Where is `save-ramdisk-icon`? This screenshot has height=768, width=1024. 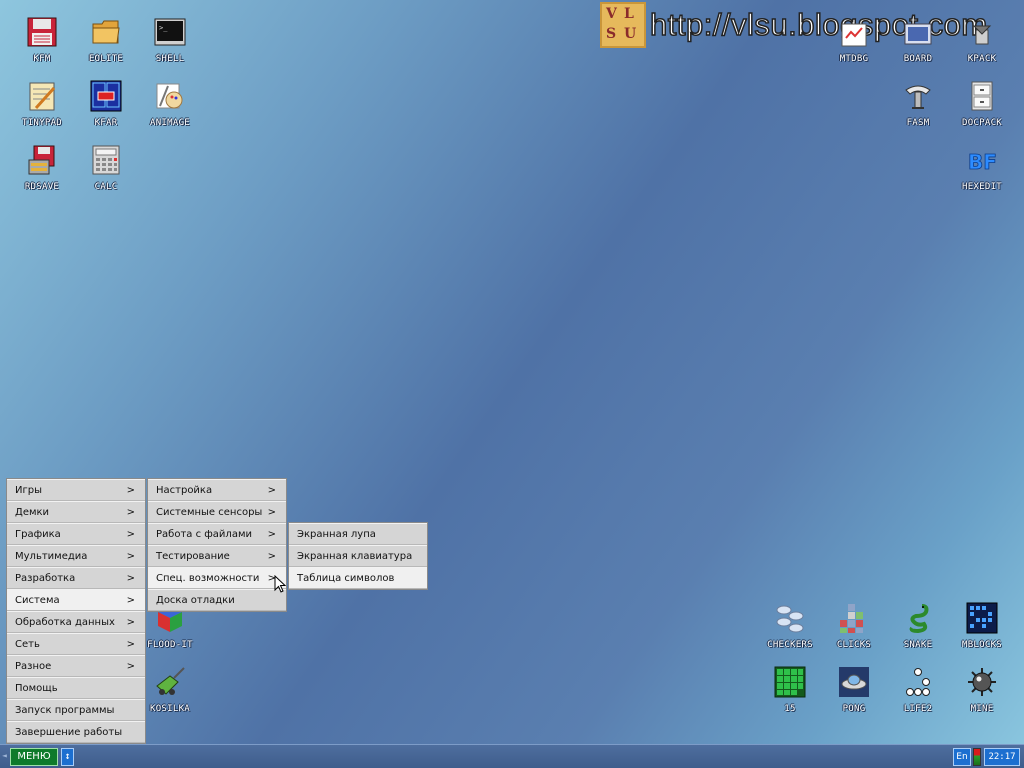
save-ramdisk-icon is located at coordinates (41, 160).